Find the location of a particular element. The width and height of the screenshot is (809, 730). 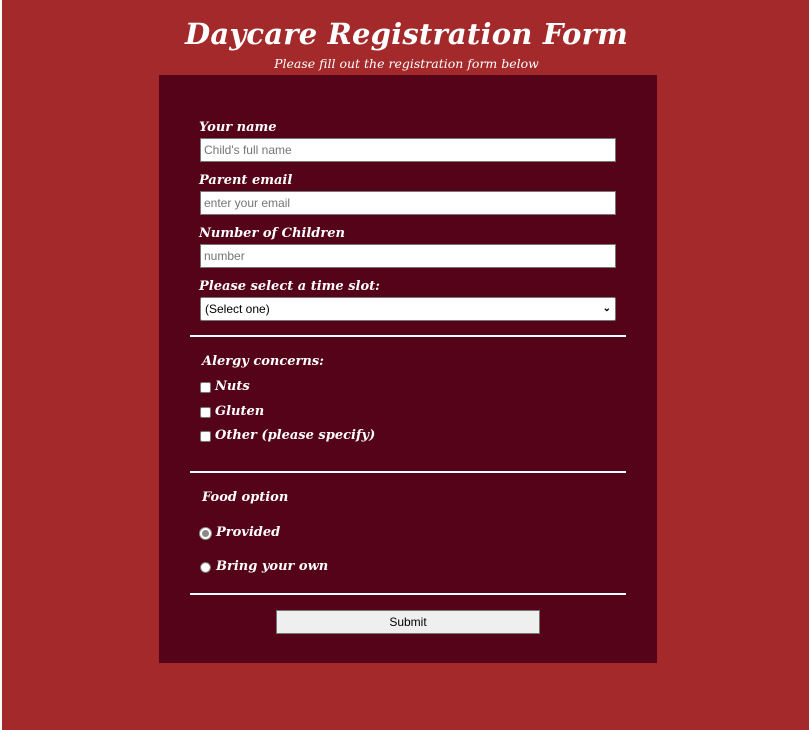

food-option-bring-own: Bring your own is located at coordinates (264, 567).